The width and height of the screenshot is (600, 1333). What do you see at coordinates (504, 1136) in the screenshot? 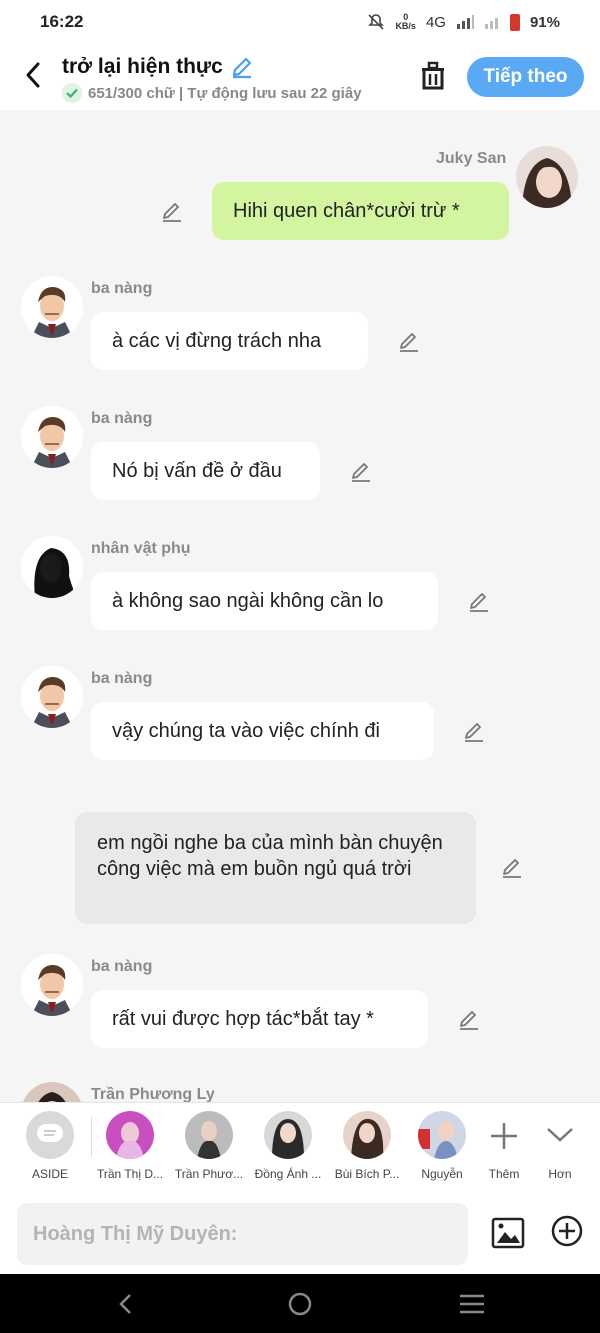
I see `plus-icon` at bounding box center [504, 1136].